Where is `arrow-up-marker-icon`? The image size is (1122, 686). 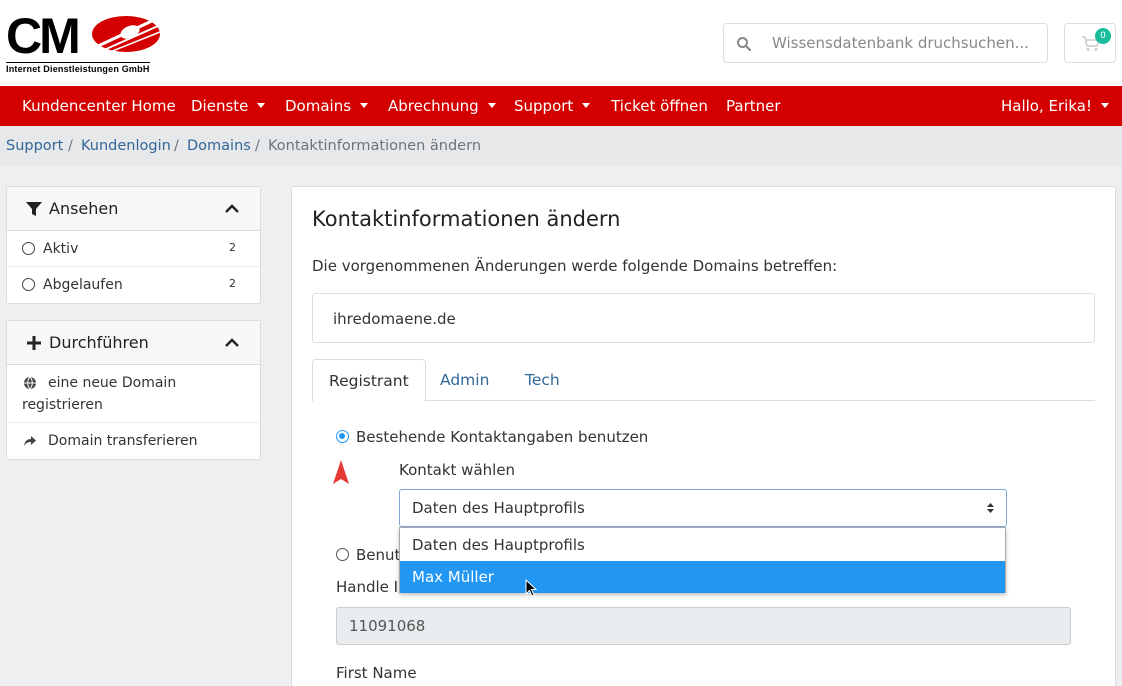
arrow-up-marker-icon is located at coordinates (341, 472).